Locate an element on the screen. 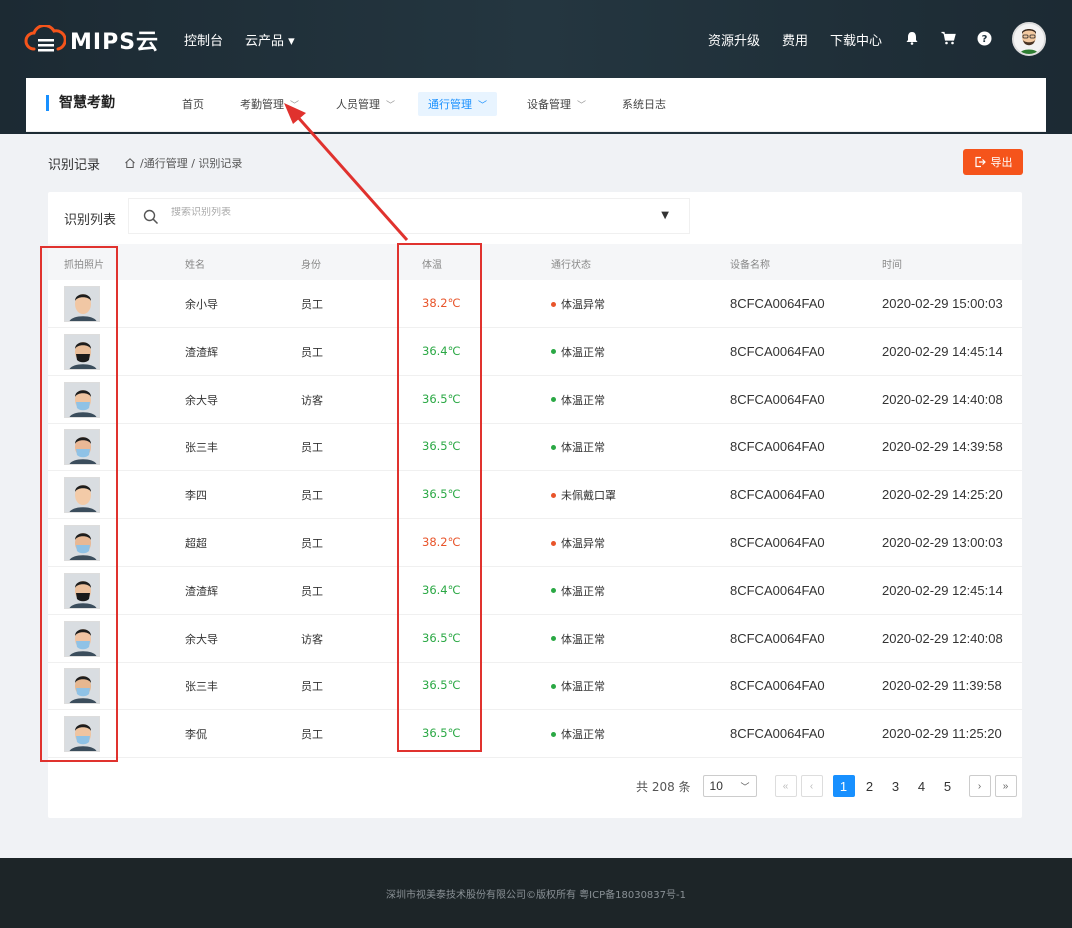 The image size is (1072, 928). cart-icon is located at coordinates (948, 38).